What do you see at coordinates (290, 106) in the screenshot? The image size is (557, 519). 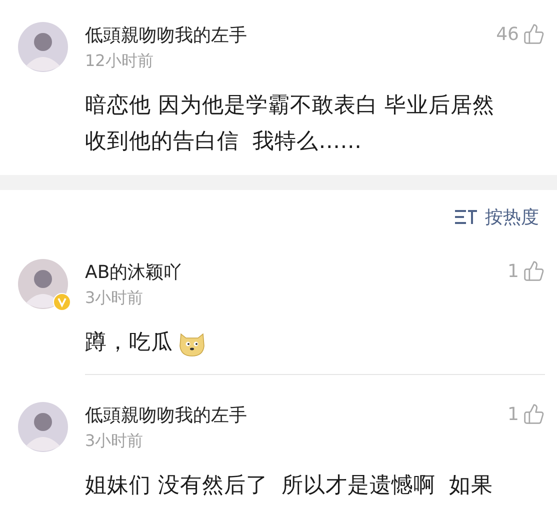 I see `comment-text: 暗恋他 因为他是学霸不敢表白 毕业后居然` at bounding box center [290, 106].